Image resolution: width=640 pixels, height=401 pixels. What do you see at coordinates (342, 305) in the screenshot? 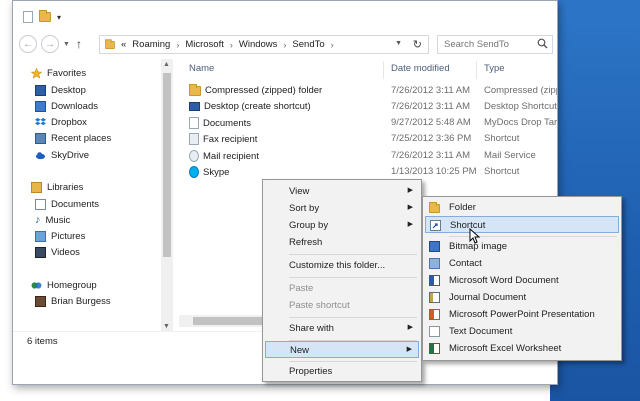
I see `menu-item-paste-shortcut: Paste shortcut` at bounding box center [342, 305].